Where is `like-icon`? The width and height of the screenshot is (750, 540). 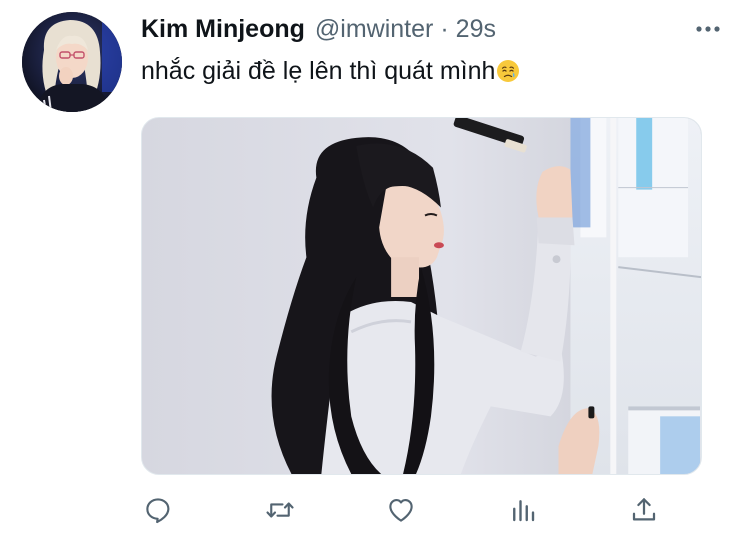
like-icon is located at coordinates (401, 510).